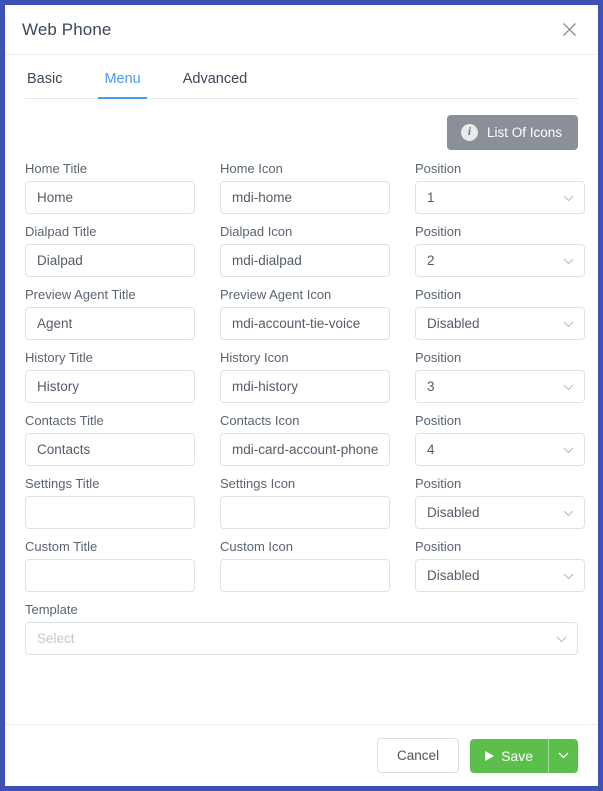 The width and height of the screenshot is (603, 791). I want to click on history-position-value: 3, so click(431, 386).